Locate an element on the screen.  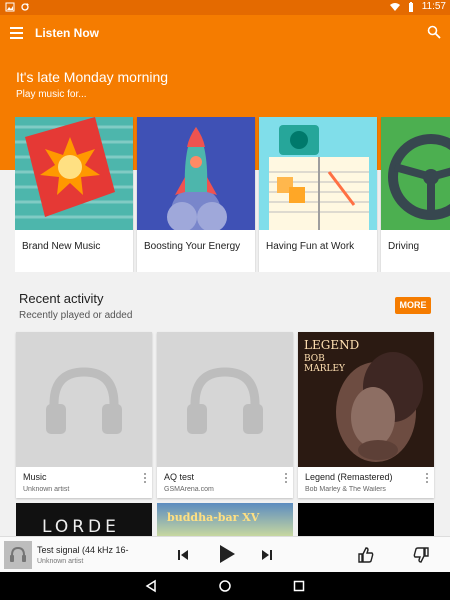
sync-notification-icon is located at coordinates (25, 7).